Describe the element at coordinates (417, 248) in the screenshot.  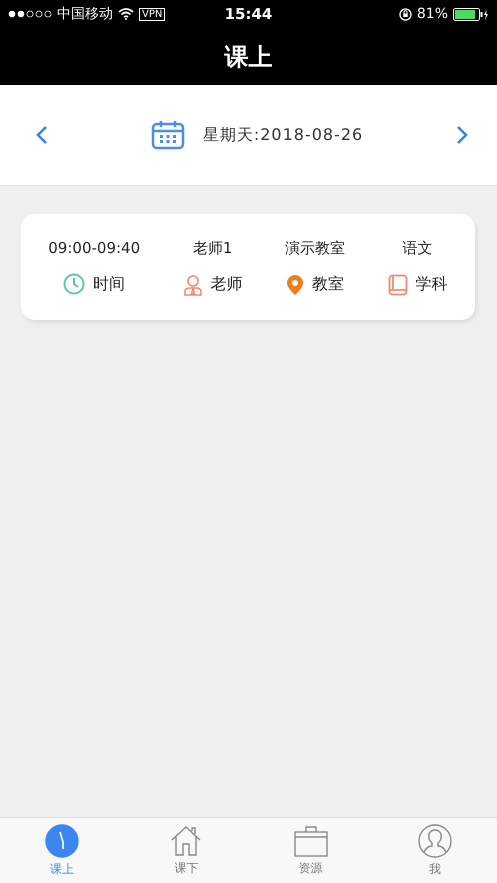
I see `lesson-value: 语文` at that location.